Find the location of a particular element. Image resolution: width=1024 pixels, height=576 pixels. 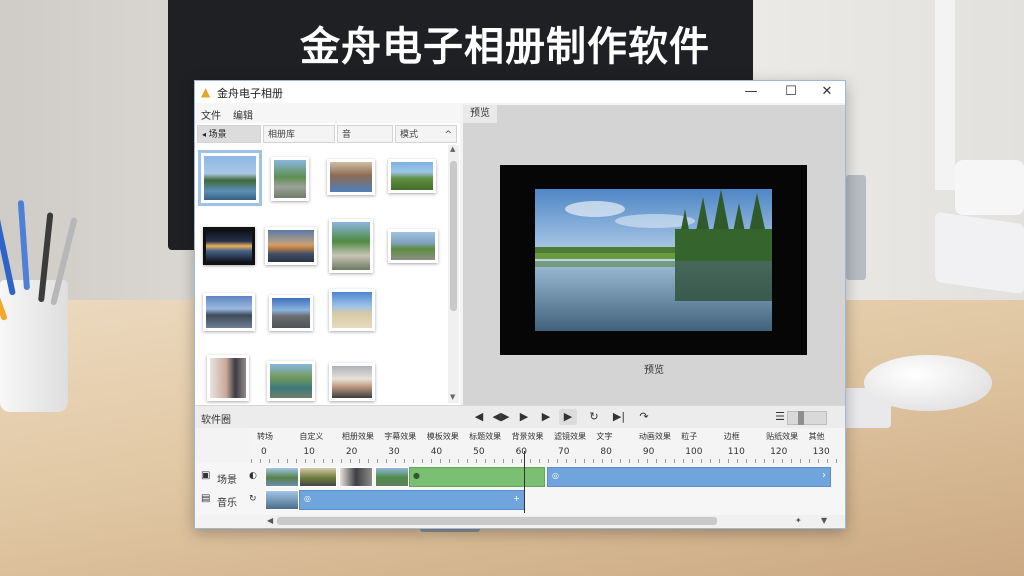

redo-icon: ↷ is located at coordinates (644, 417).